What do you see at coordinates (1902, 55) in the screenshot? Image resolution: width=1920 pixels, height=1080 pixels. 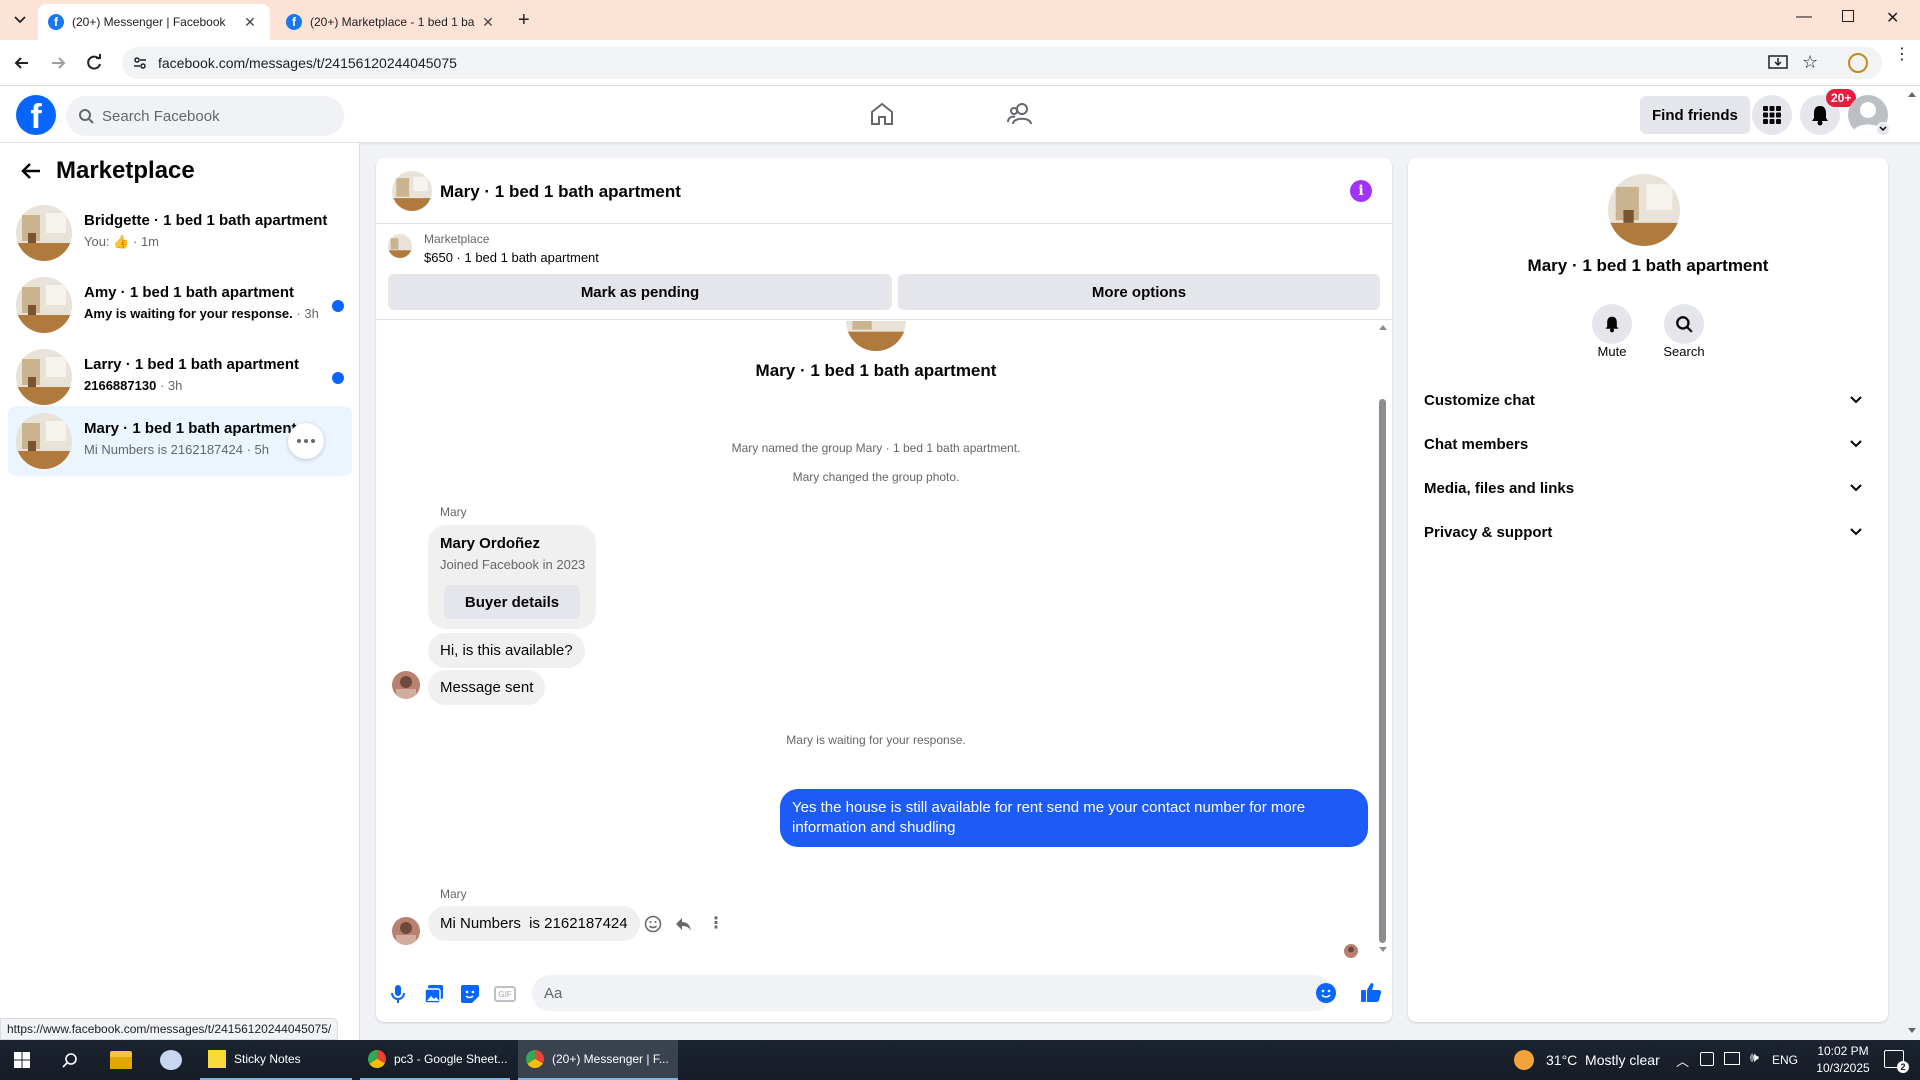 I see `browser-menu-icon: ⋮` at bounding box center [1902, 55].